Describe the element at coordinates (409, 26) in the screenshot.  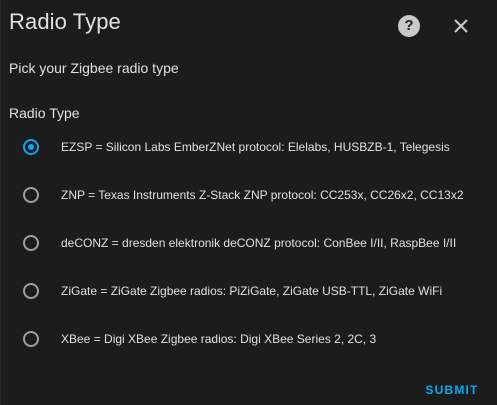
I see `help-icon: ?` at that location.